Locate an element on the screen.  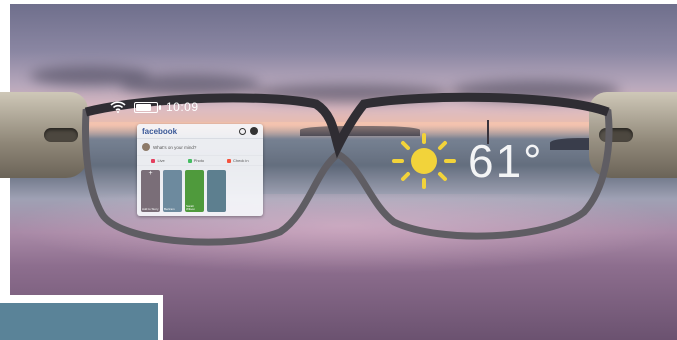
story-card: Bertram is located at coordinates (172, 191).